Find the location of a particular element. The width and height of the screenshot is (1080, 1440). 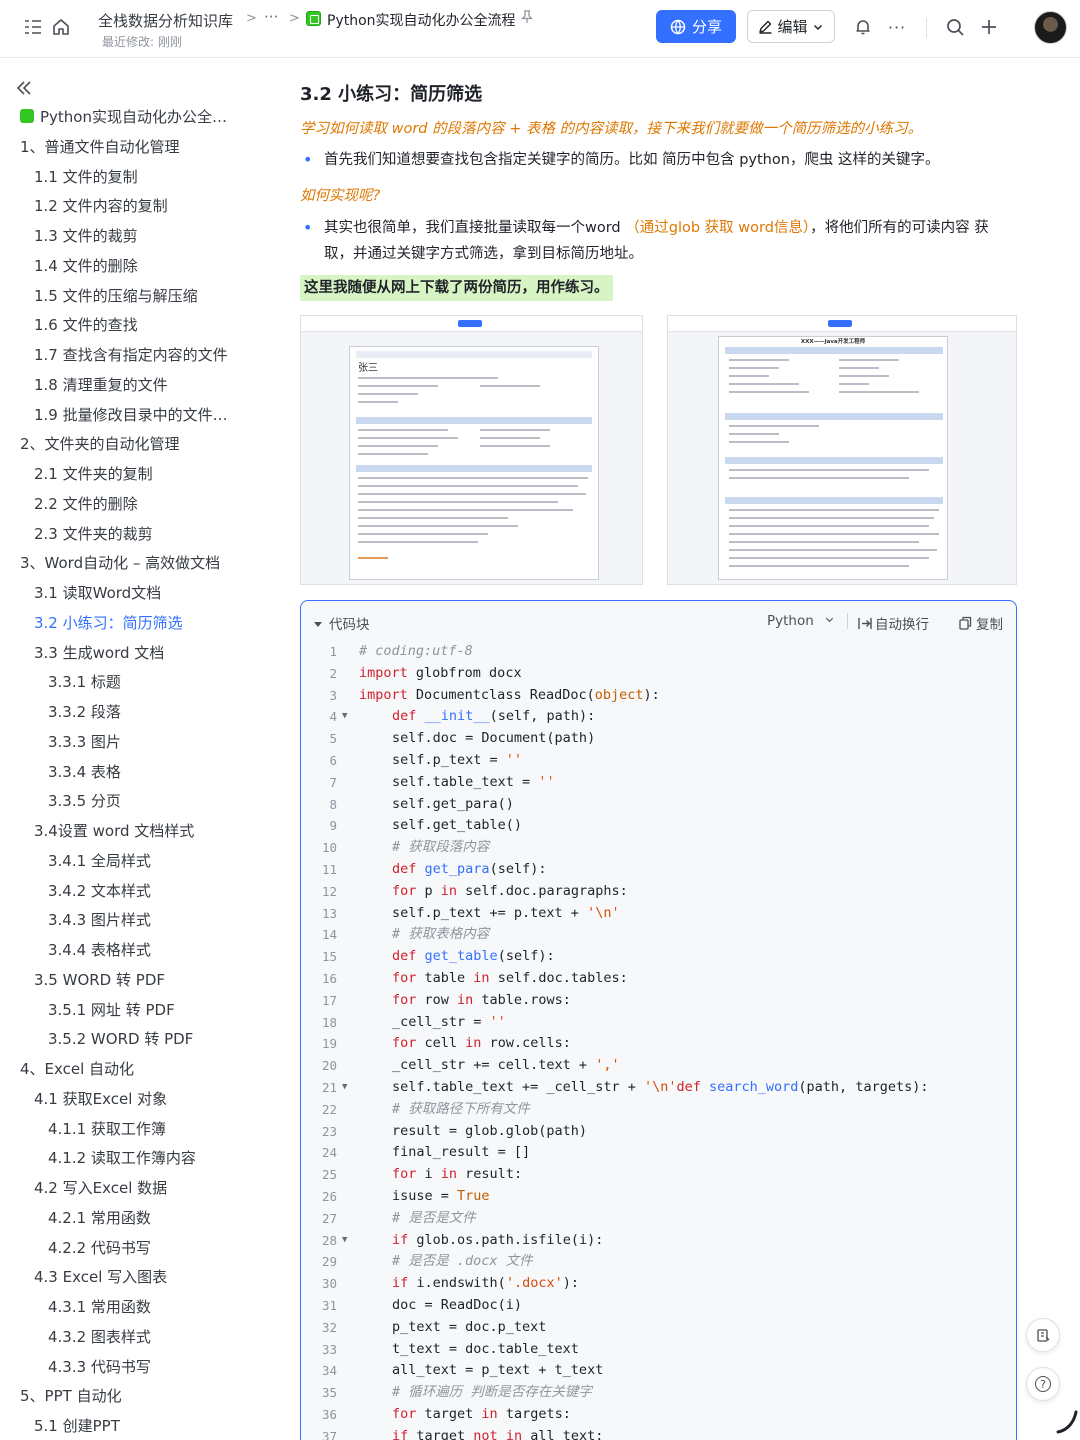

doc-tools-button is located at coordinates (1043, 1335).